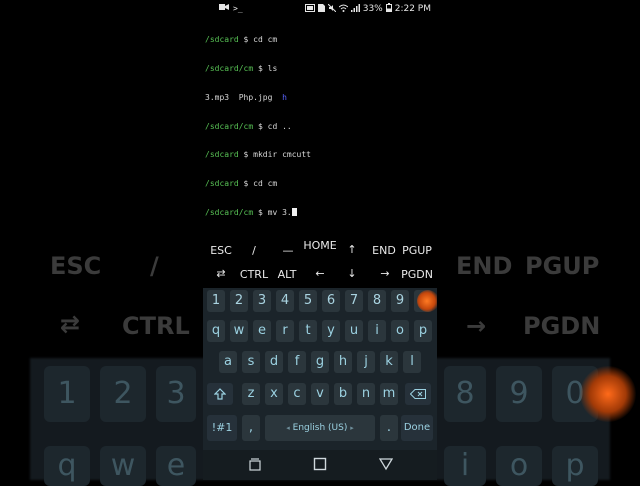  I want to click on backspace-key, so click(418, 394).